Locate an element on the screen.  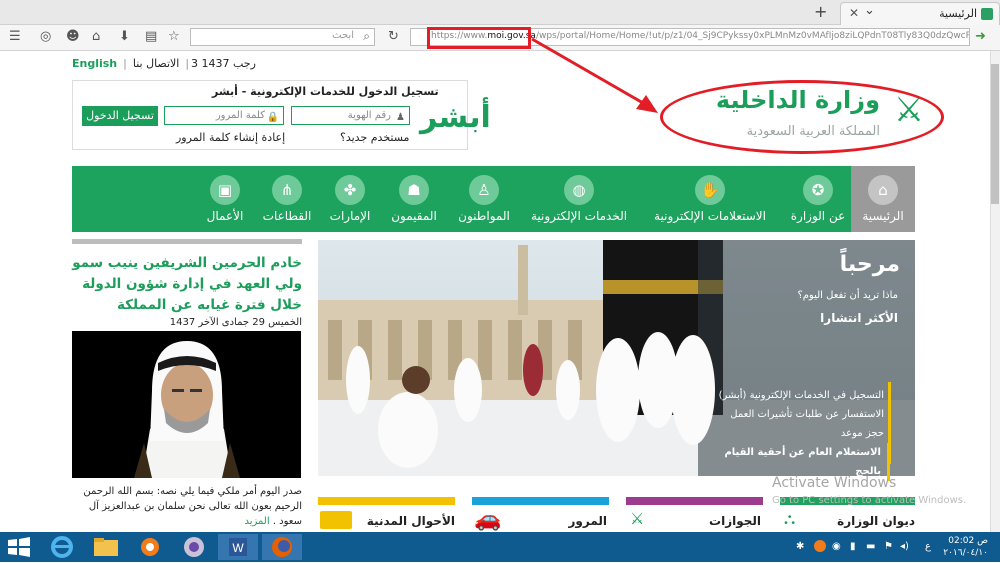
nav-label: الاستعلامات الإلكترونية is located at coordinates (710, 216).